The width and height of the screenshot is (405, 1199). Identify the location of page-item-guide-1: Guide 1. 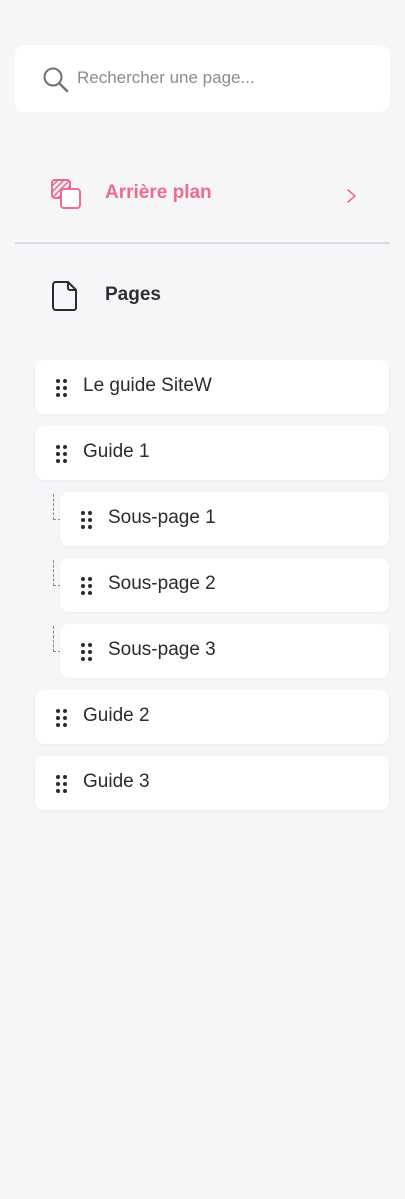
(212, 453).